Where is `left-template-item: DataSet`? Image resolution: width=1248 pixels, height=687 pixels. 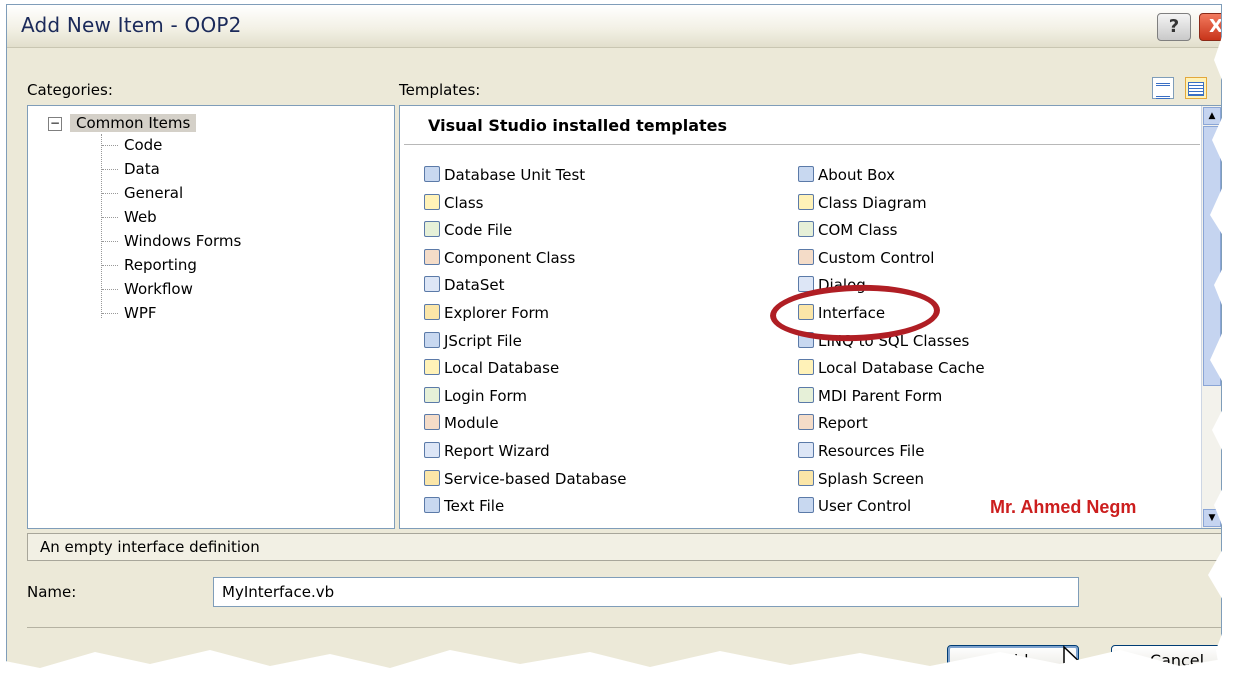
left-template-item: DataSet is located at coordinates (464, 285).